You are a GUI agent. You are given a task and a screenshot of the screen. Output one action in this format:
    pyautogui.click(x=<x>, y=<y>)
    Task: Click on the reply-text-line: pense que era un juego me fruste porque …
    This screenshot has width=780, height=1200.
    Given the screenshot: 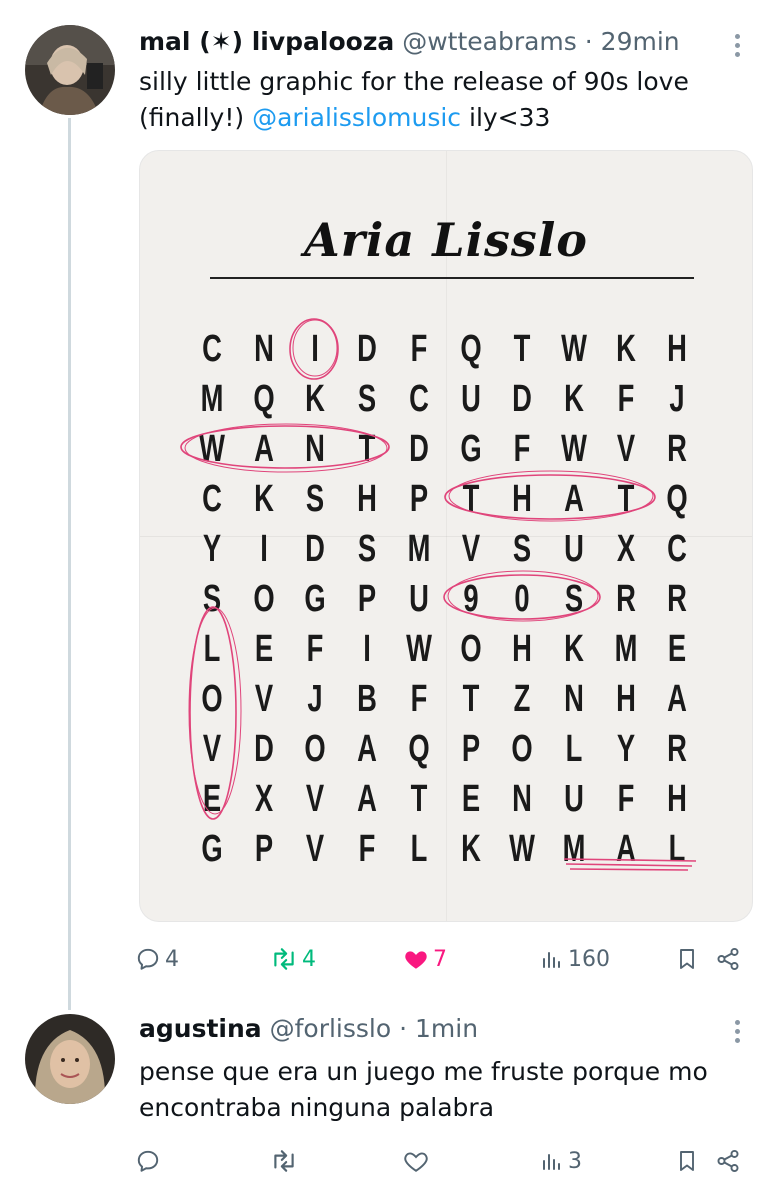 What is the action you would take?
    pyautogui.click(x=423, y=1071)
    